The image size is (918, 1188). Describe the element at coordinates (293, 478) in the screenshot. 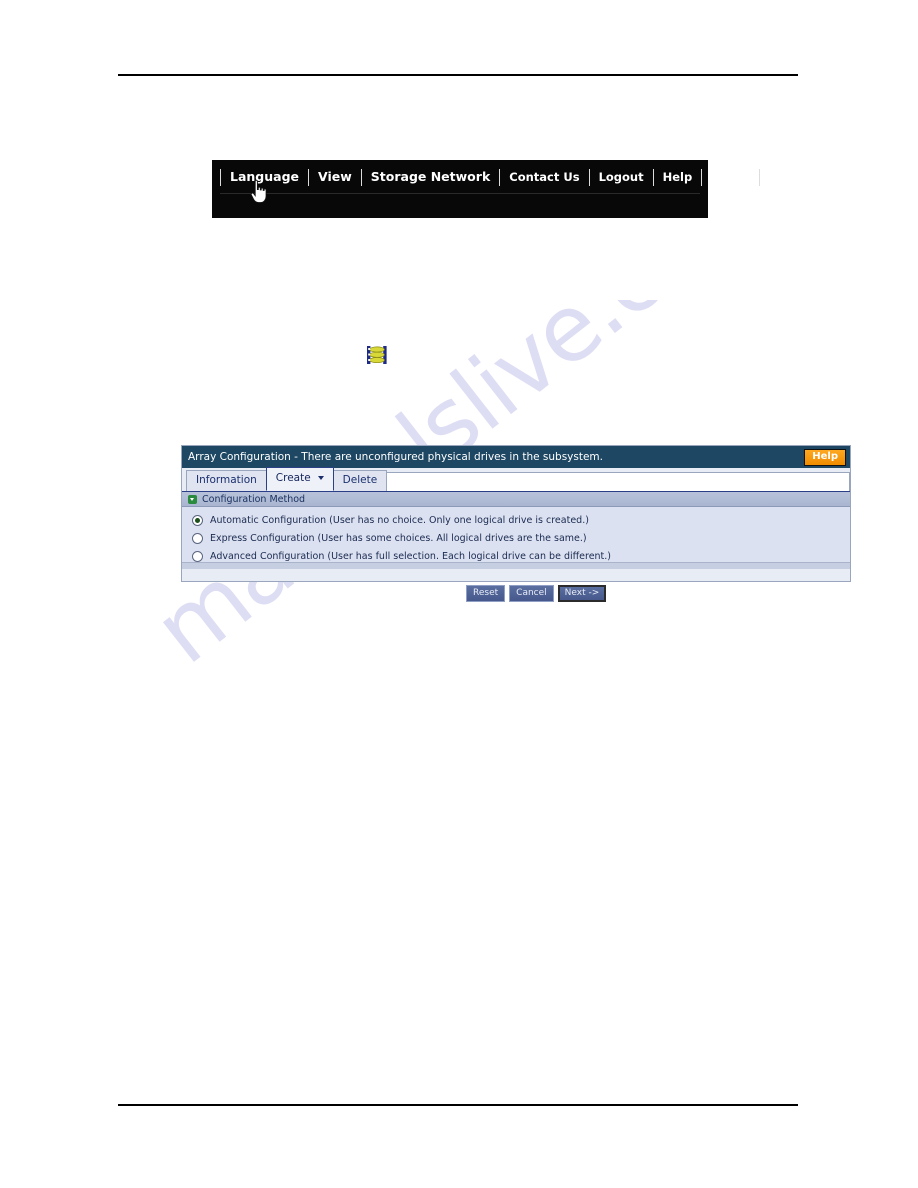

I see `tab-create-label: Create` at that location.